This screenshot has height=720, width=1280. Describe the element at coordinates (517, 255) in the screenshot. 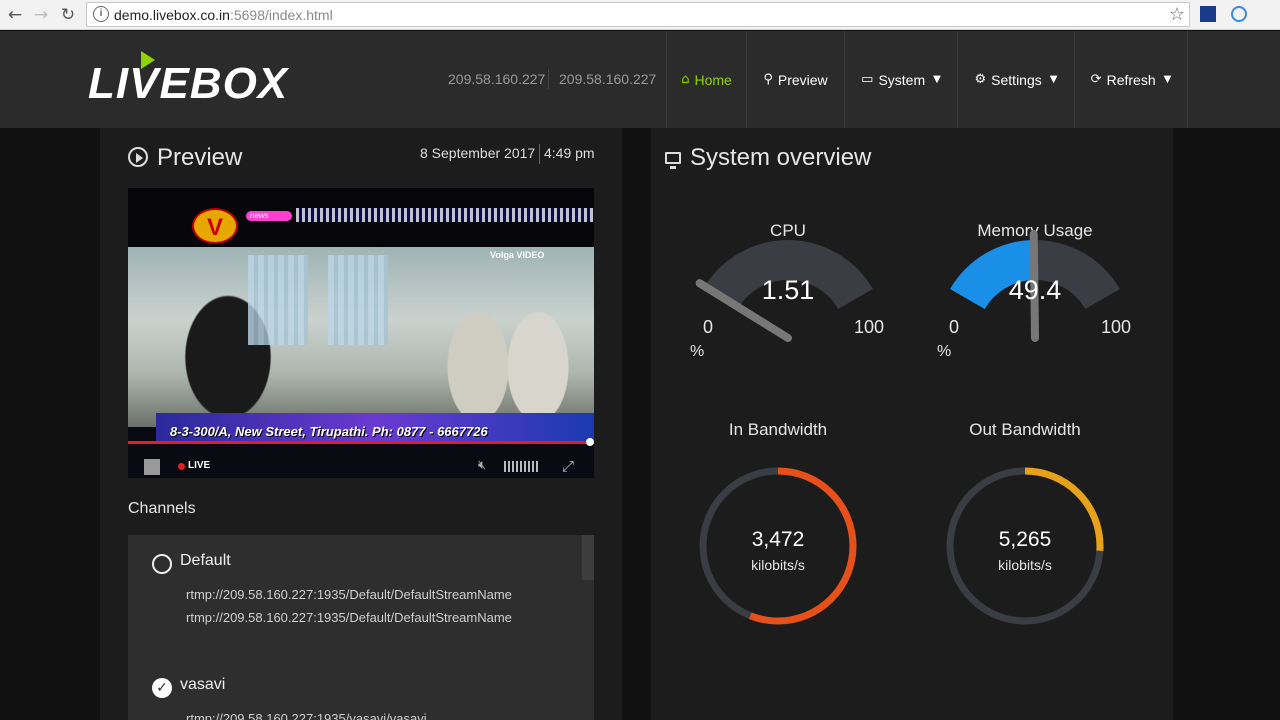

I see `video-watermark: Volga VIDEO` at that location.